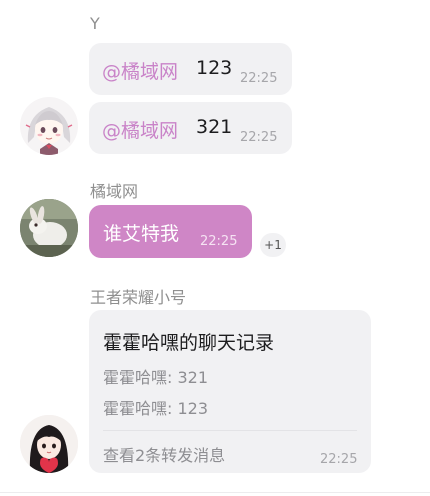  I want to click on rabbit-photo-avatar-icon, so click(49, 228).